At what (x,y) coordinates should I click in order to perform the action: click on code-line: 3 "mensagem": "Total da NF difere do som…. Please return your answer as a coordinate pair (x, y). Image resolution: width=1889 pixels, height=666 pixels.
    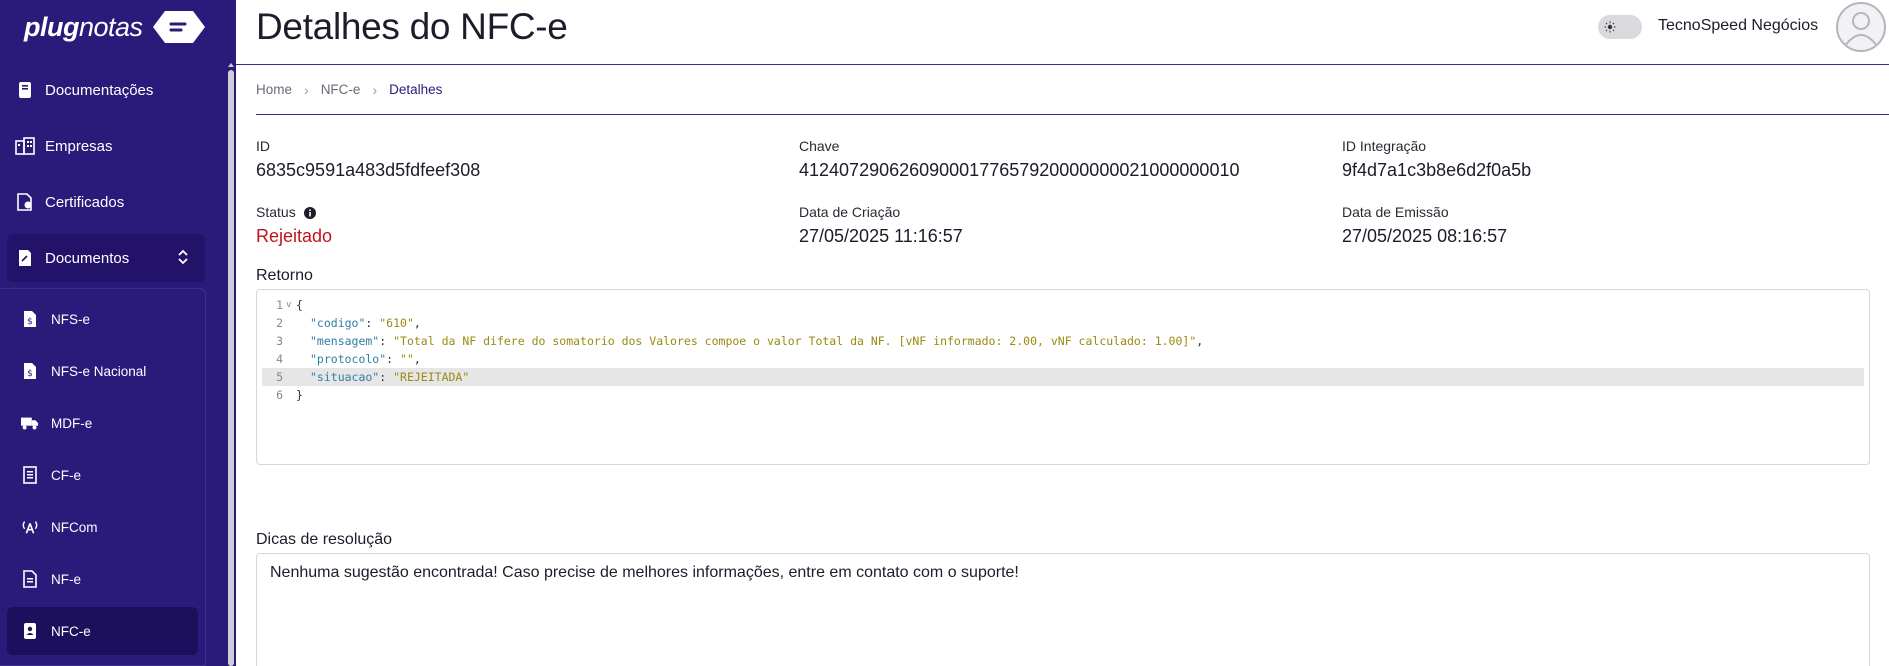
    Looking at the image, I should click on (1063, 341).